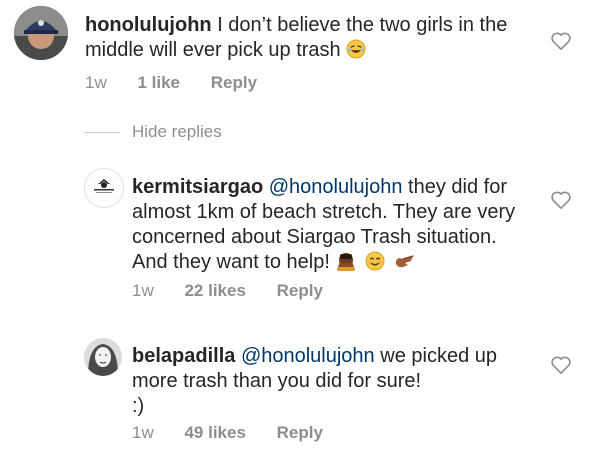 This screenshot has width=600, height=451. I want to click on comment-likes: 1 like, so click(158, 83).